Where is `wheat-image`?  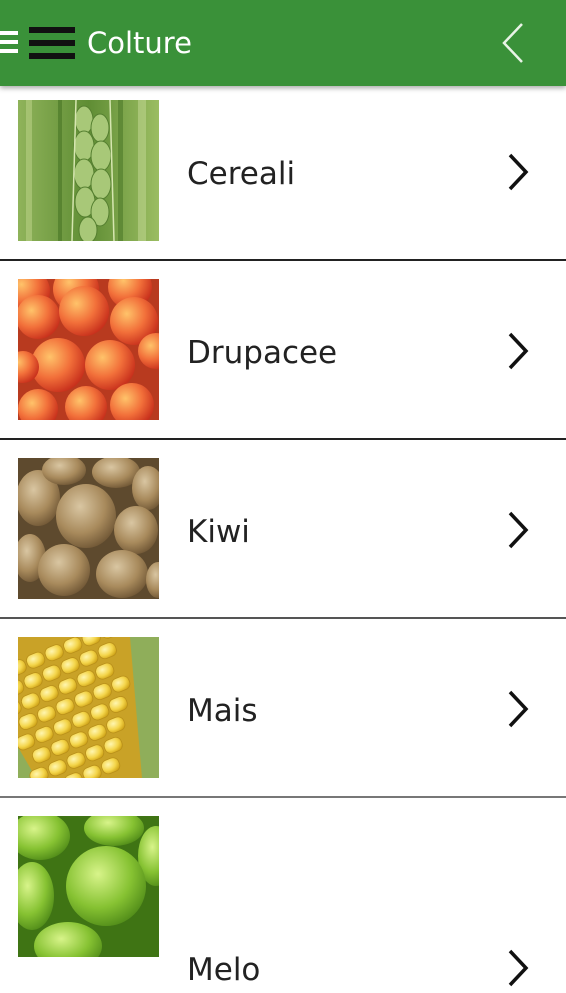 wheat-image is located at coordinates (88, 170).